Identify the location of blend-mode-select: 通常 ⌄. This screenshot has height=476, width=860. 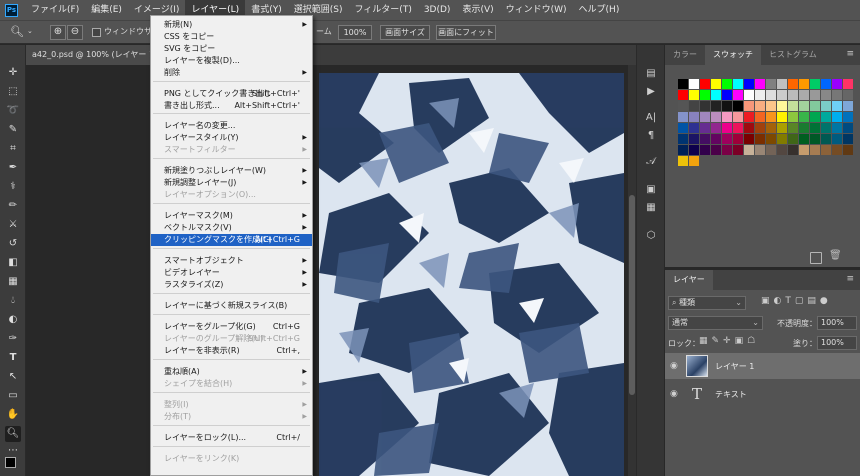
(715, 323).